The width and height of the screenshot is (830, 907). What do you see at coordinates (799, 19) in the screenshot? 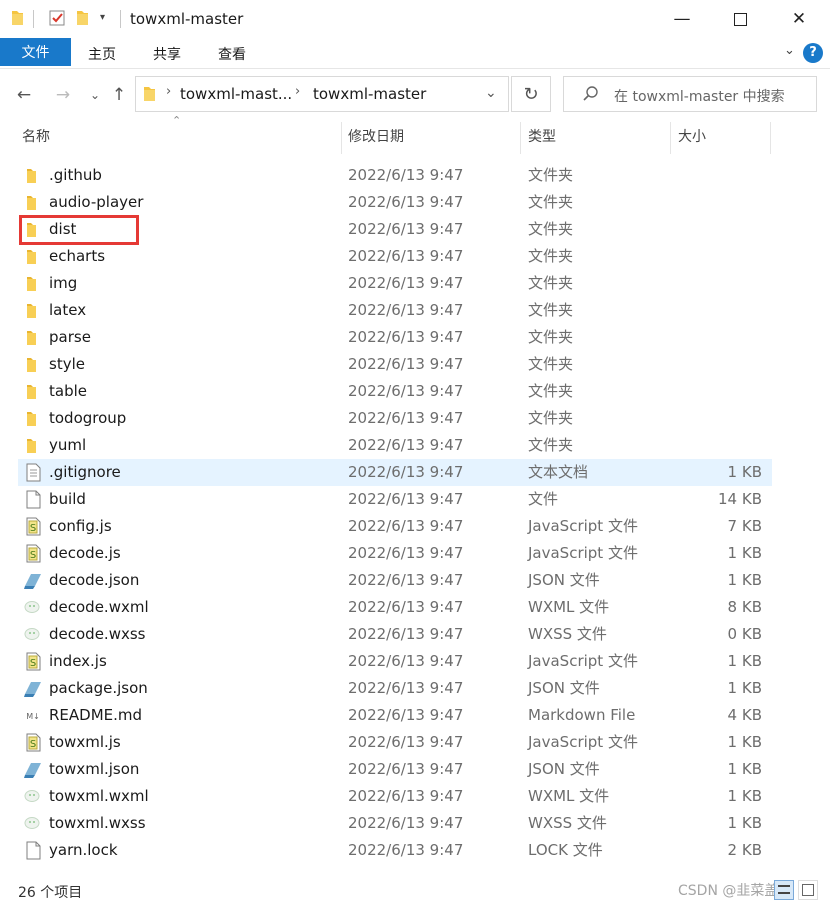
I see `close-button: ✕` at bounding box center [799, 19].